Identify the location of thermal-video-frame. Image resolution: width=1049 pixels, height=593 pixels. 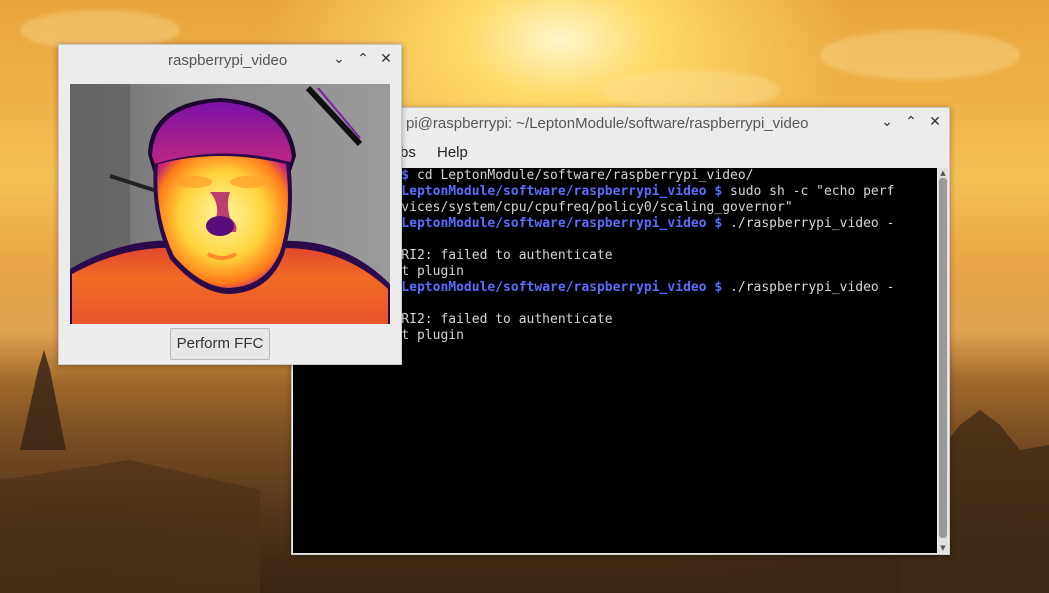
(230, 204).